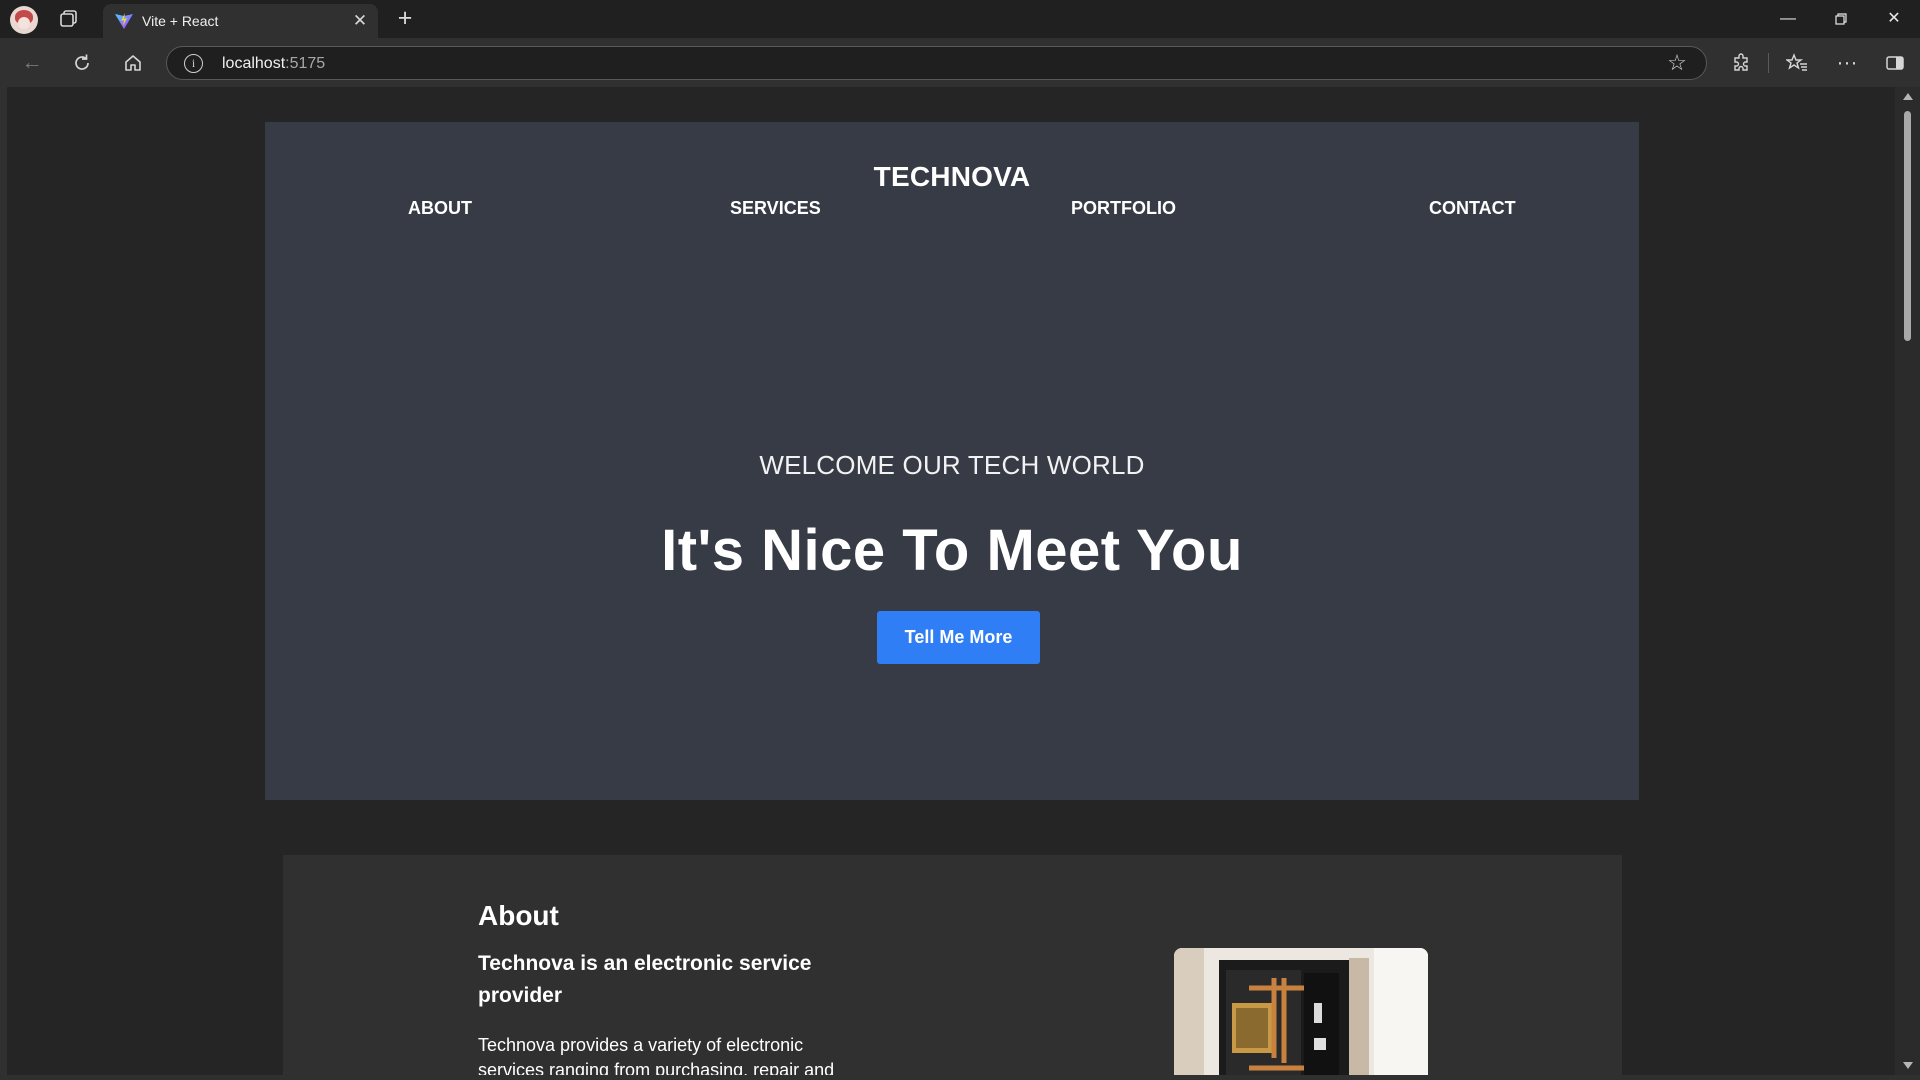  I want to click on toolbar-separator, so click(1768, 63).